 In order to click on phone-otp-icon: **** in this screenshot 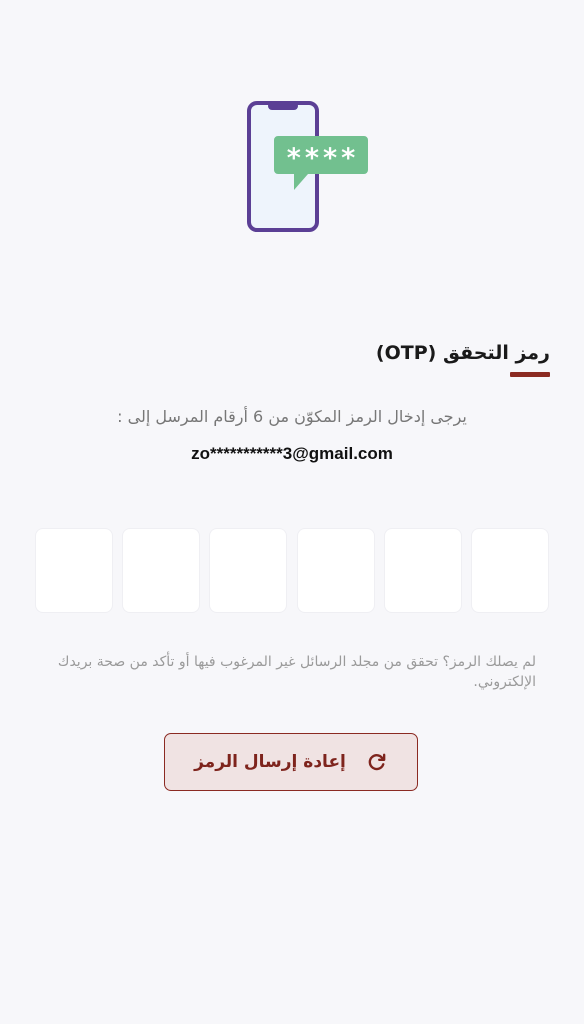, I will do `click(307, 166)`.